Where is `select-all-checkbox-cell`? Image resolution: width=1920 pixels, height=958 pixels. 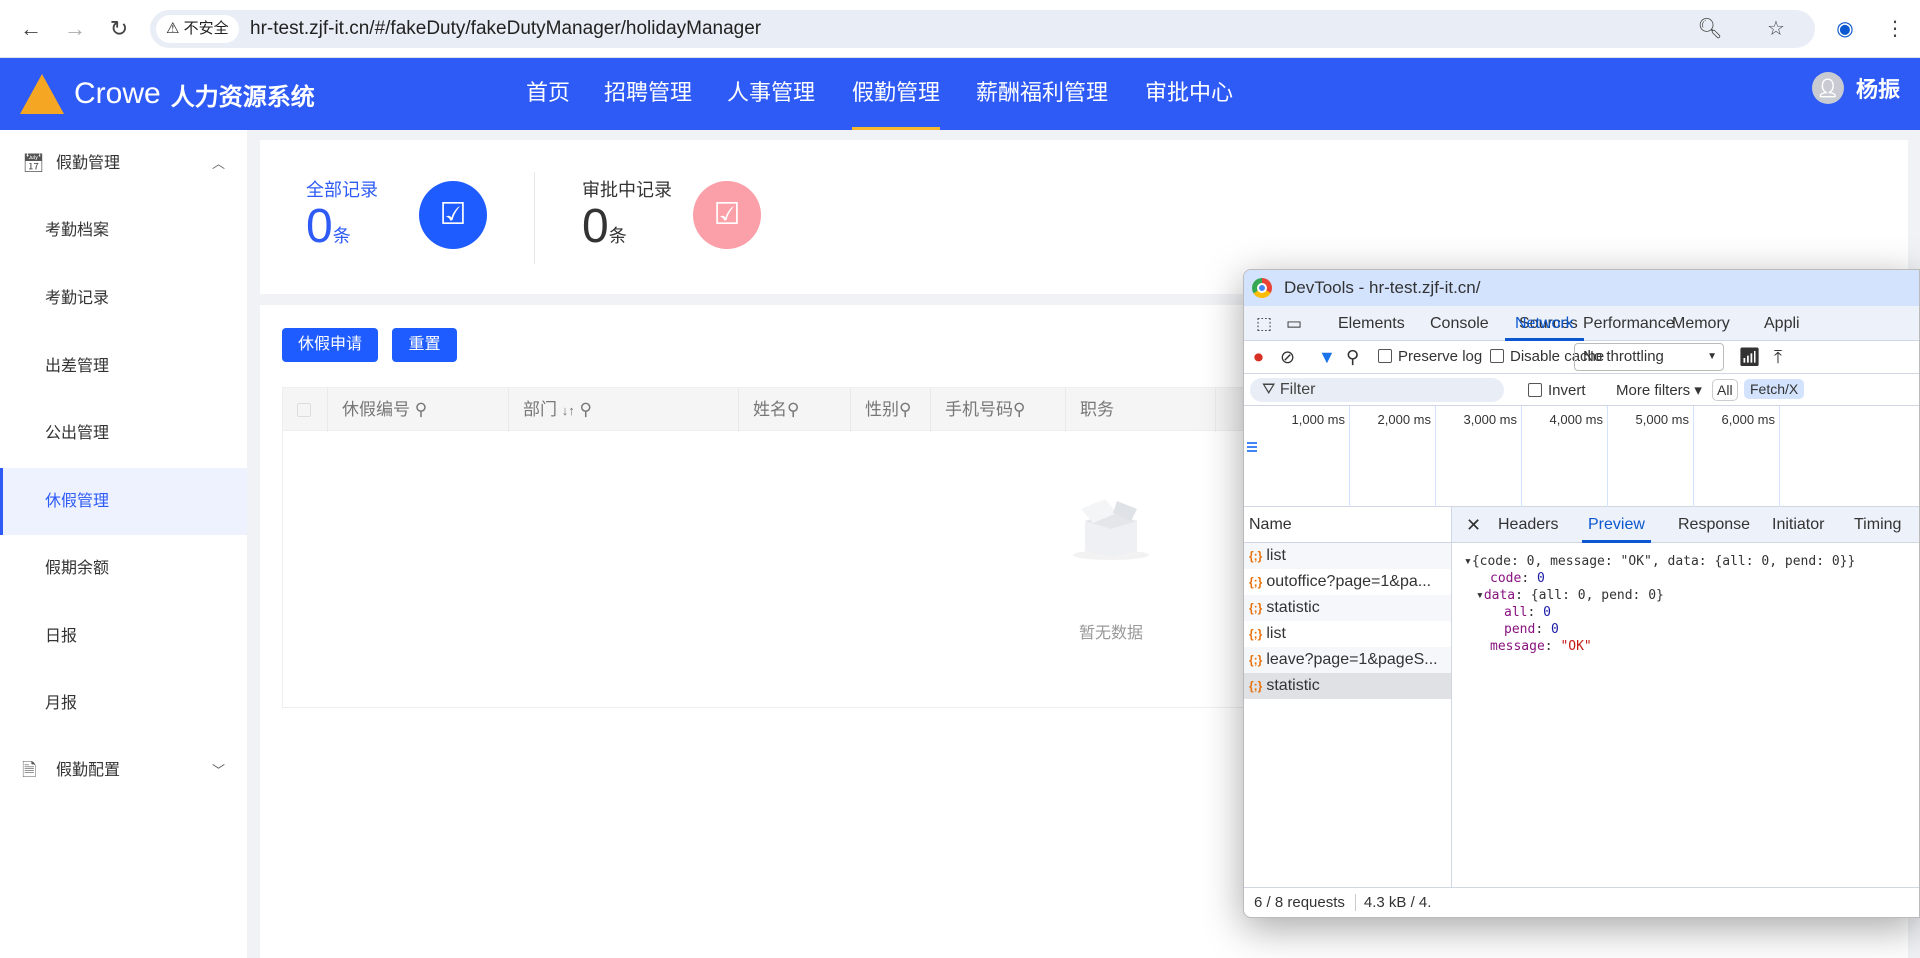
select-all-checkbox-cell is located at coordinates (305, 410).